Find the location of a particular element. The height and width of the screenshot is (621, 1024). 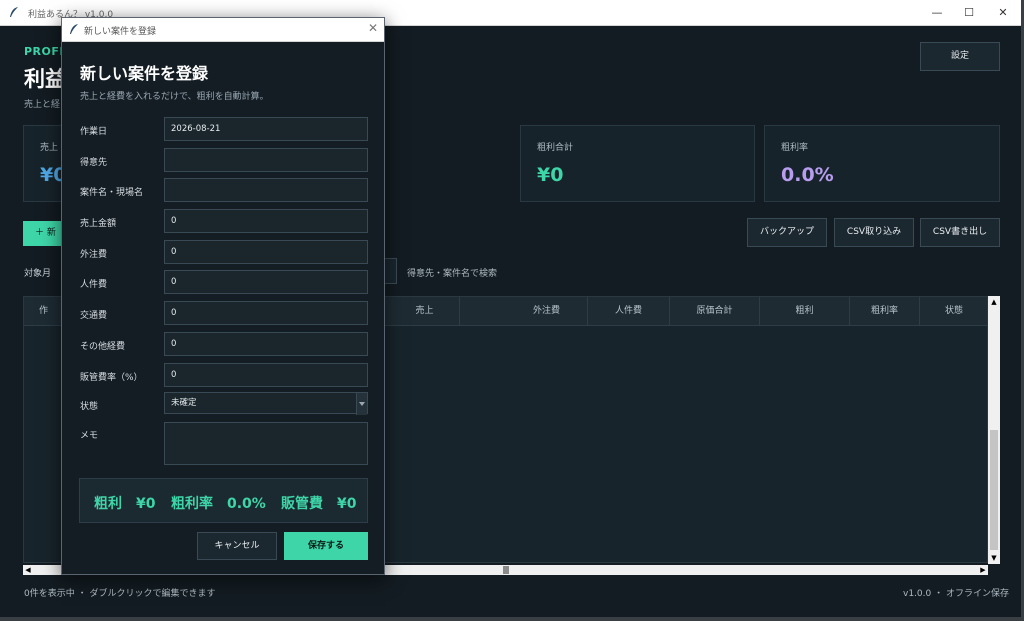

sga-rate-label: 販管費率（%） is located at coordinates (111, 378).